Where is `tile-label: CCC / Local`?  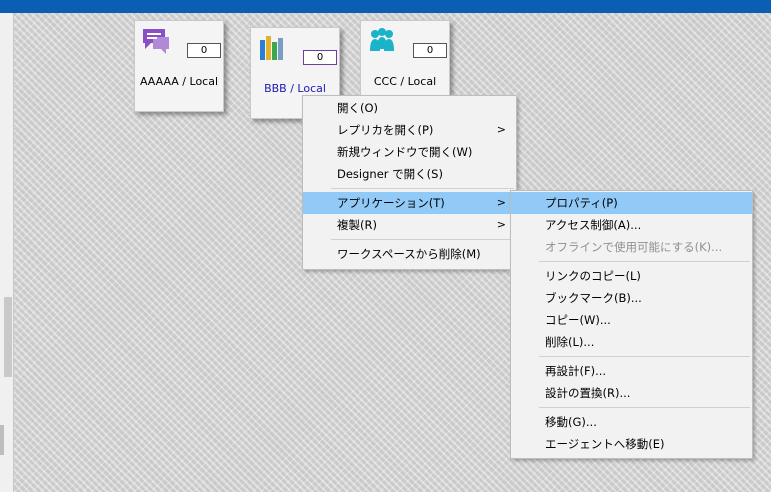 tile-label: CCC / Local is located at coordinates (405, 81).